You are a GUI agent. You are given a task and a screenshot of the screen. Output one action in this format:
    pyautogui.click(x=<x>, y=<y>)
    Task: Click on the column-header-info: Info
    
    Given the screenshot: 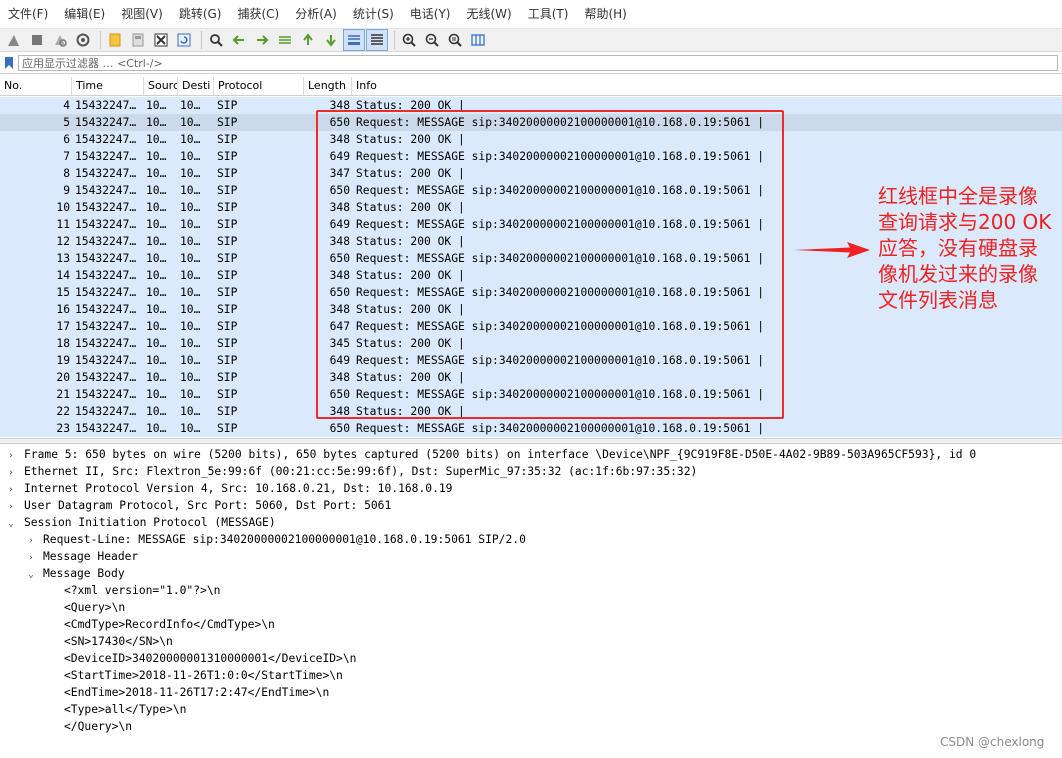 What is the action you would take?
    pyautogui.click(x=707, y=86)
    